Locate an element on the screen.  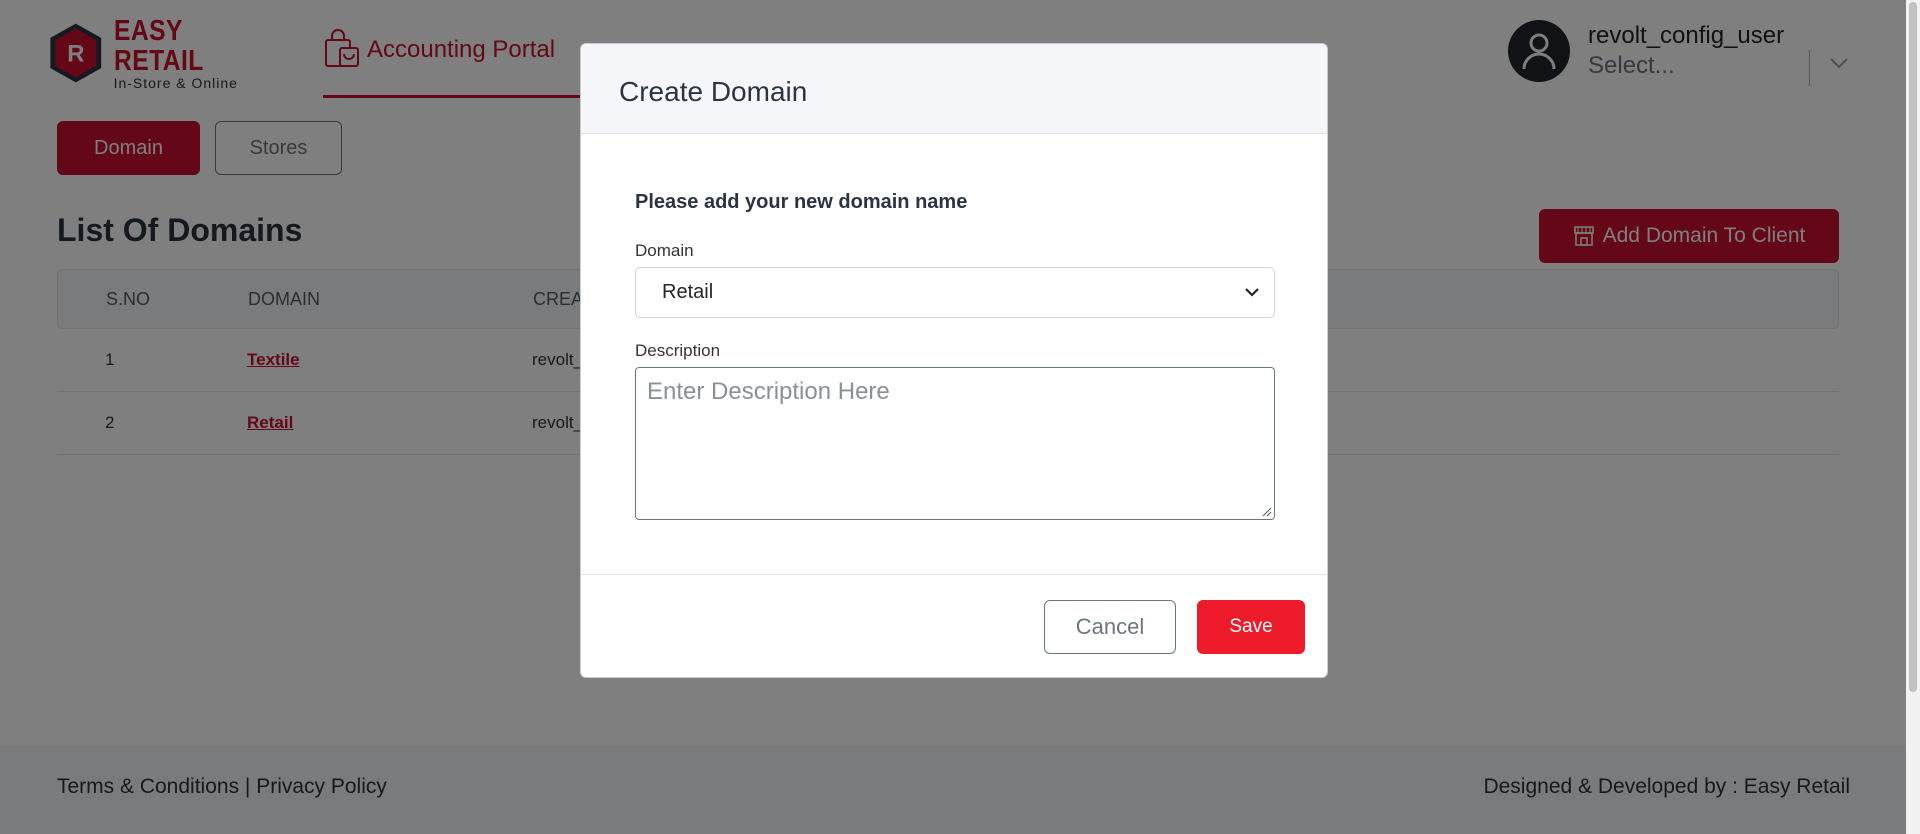
modal-intro-text: Please add your new domain name is located at coordinates (801, 202).